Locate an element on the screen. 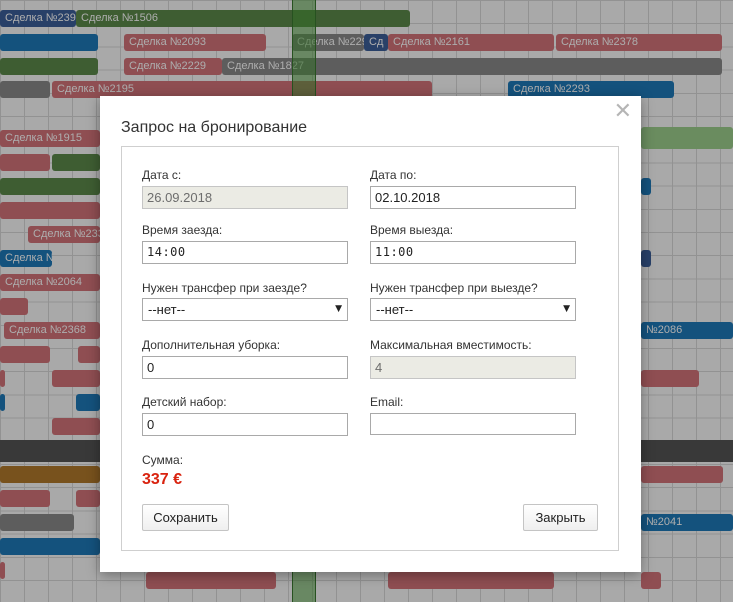 The image size is (733, 602). transfer-out-select: --нет-- ▼ is located at coordinates (473, 309).